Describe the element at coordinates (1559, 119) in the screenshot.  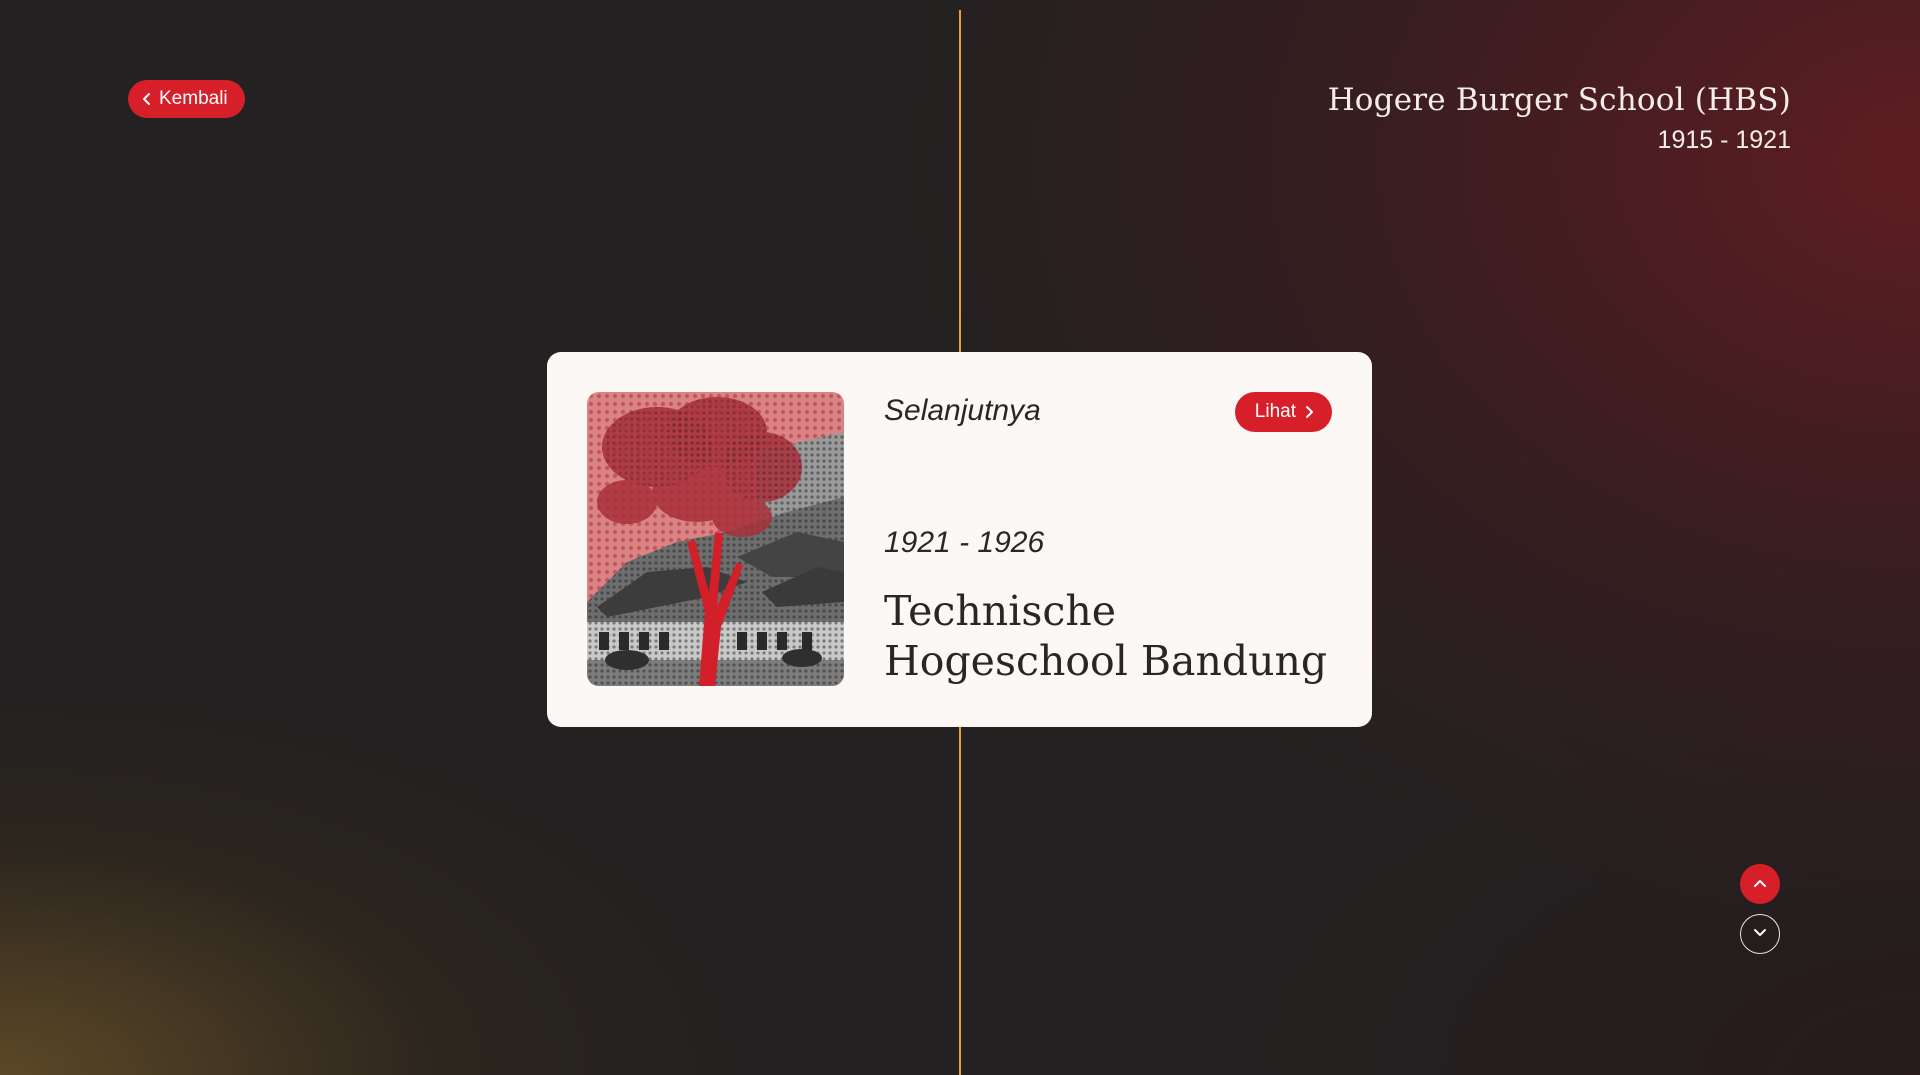
I see `current-era: Hogere Burger School (HBS) 1915 - 1921` at that location.